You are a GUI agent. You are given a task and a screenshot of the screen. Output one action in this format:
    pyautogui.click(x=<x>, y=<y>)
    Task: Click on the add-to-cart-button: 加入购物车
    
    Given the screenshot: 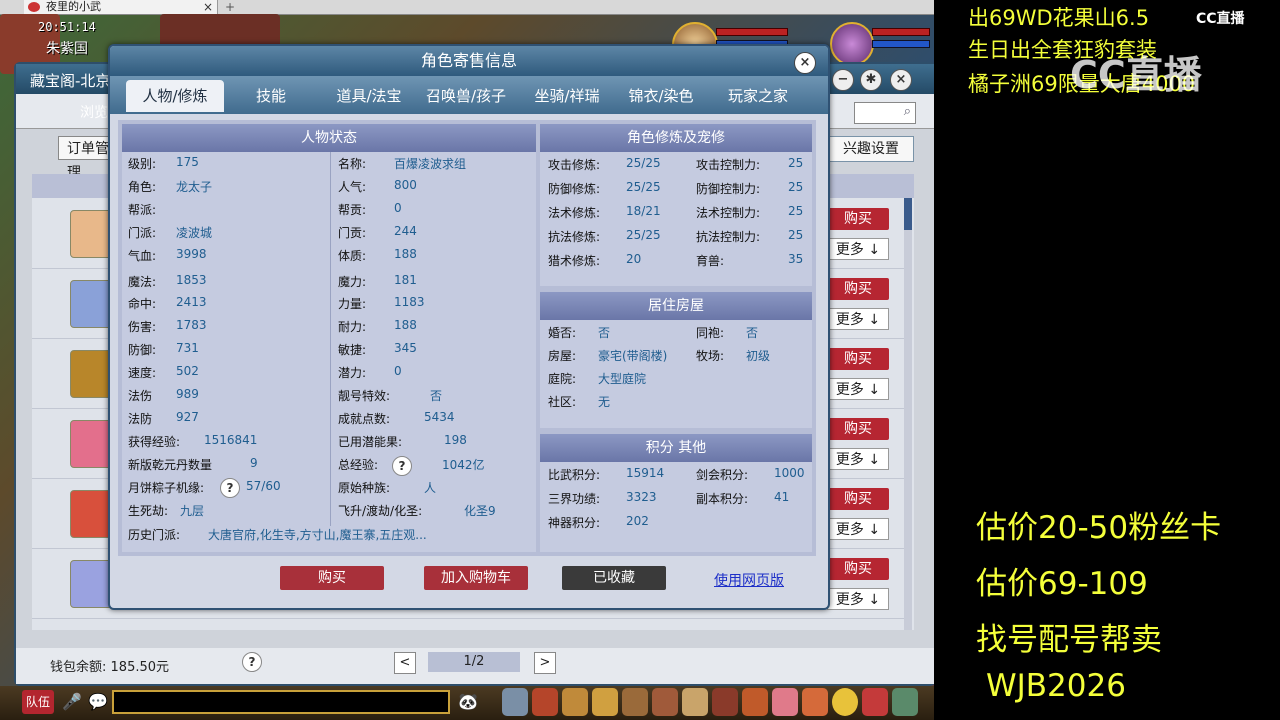 What is the action you would take?
    pyautogui.click(x=476, y=578)
    